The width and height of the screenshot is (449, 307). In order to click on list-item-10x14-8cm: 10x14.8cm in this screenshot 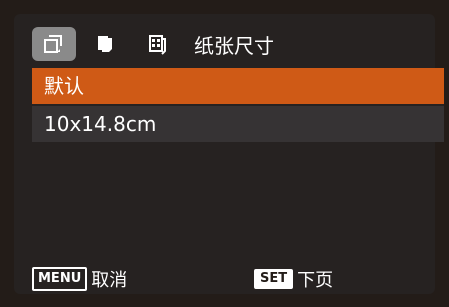, I will do `click(238, 123)`.